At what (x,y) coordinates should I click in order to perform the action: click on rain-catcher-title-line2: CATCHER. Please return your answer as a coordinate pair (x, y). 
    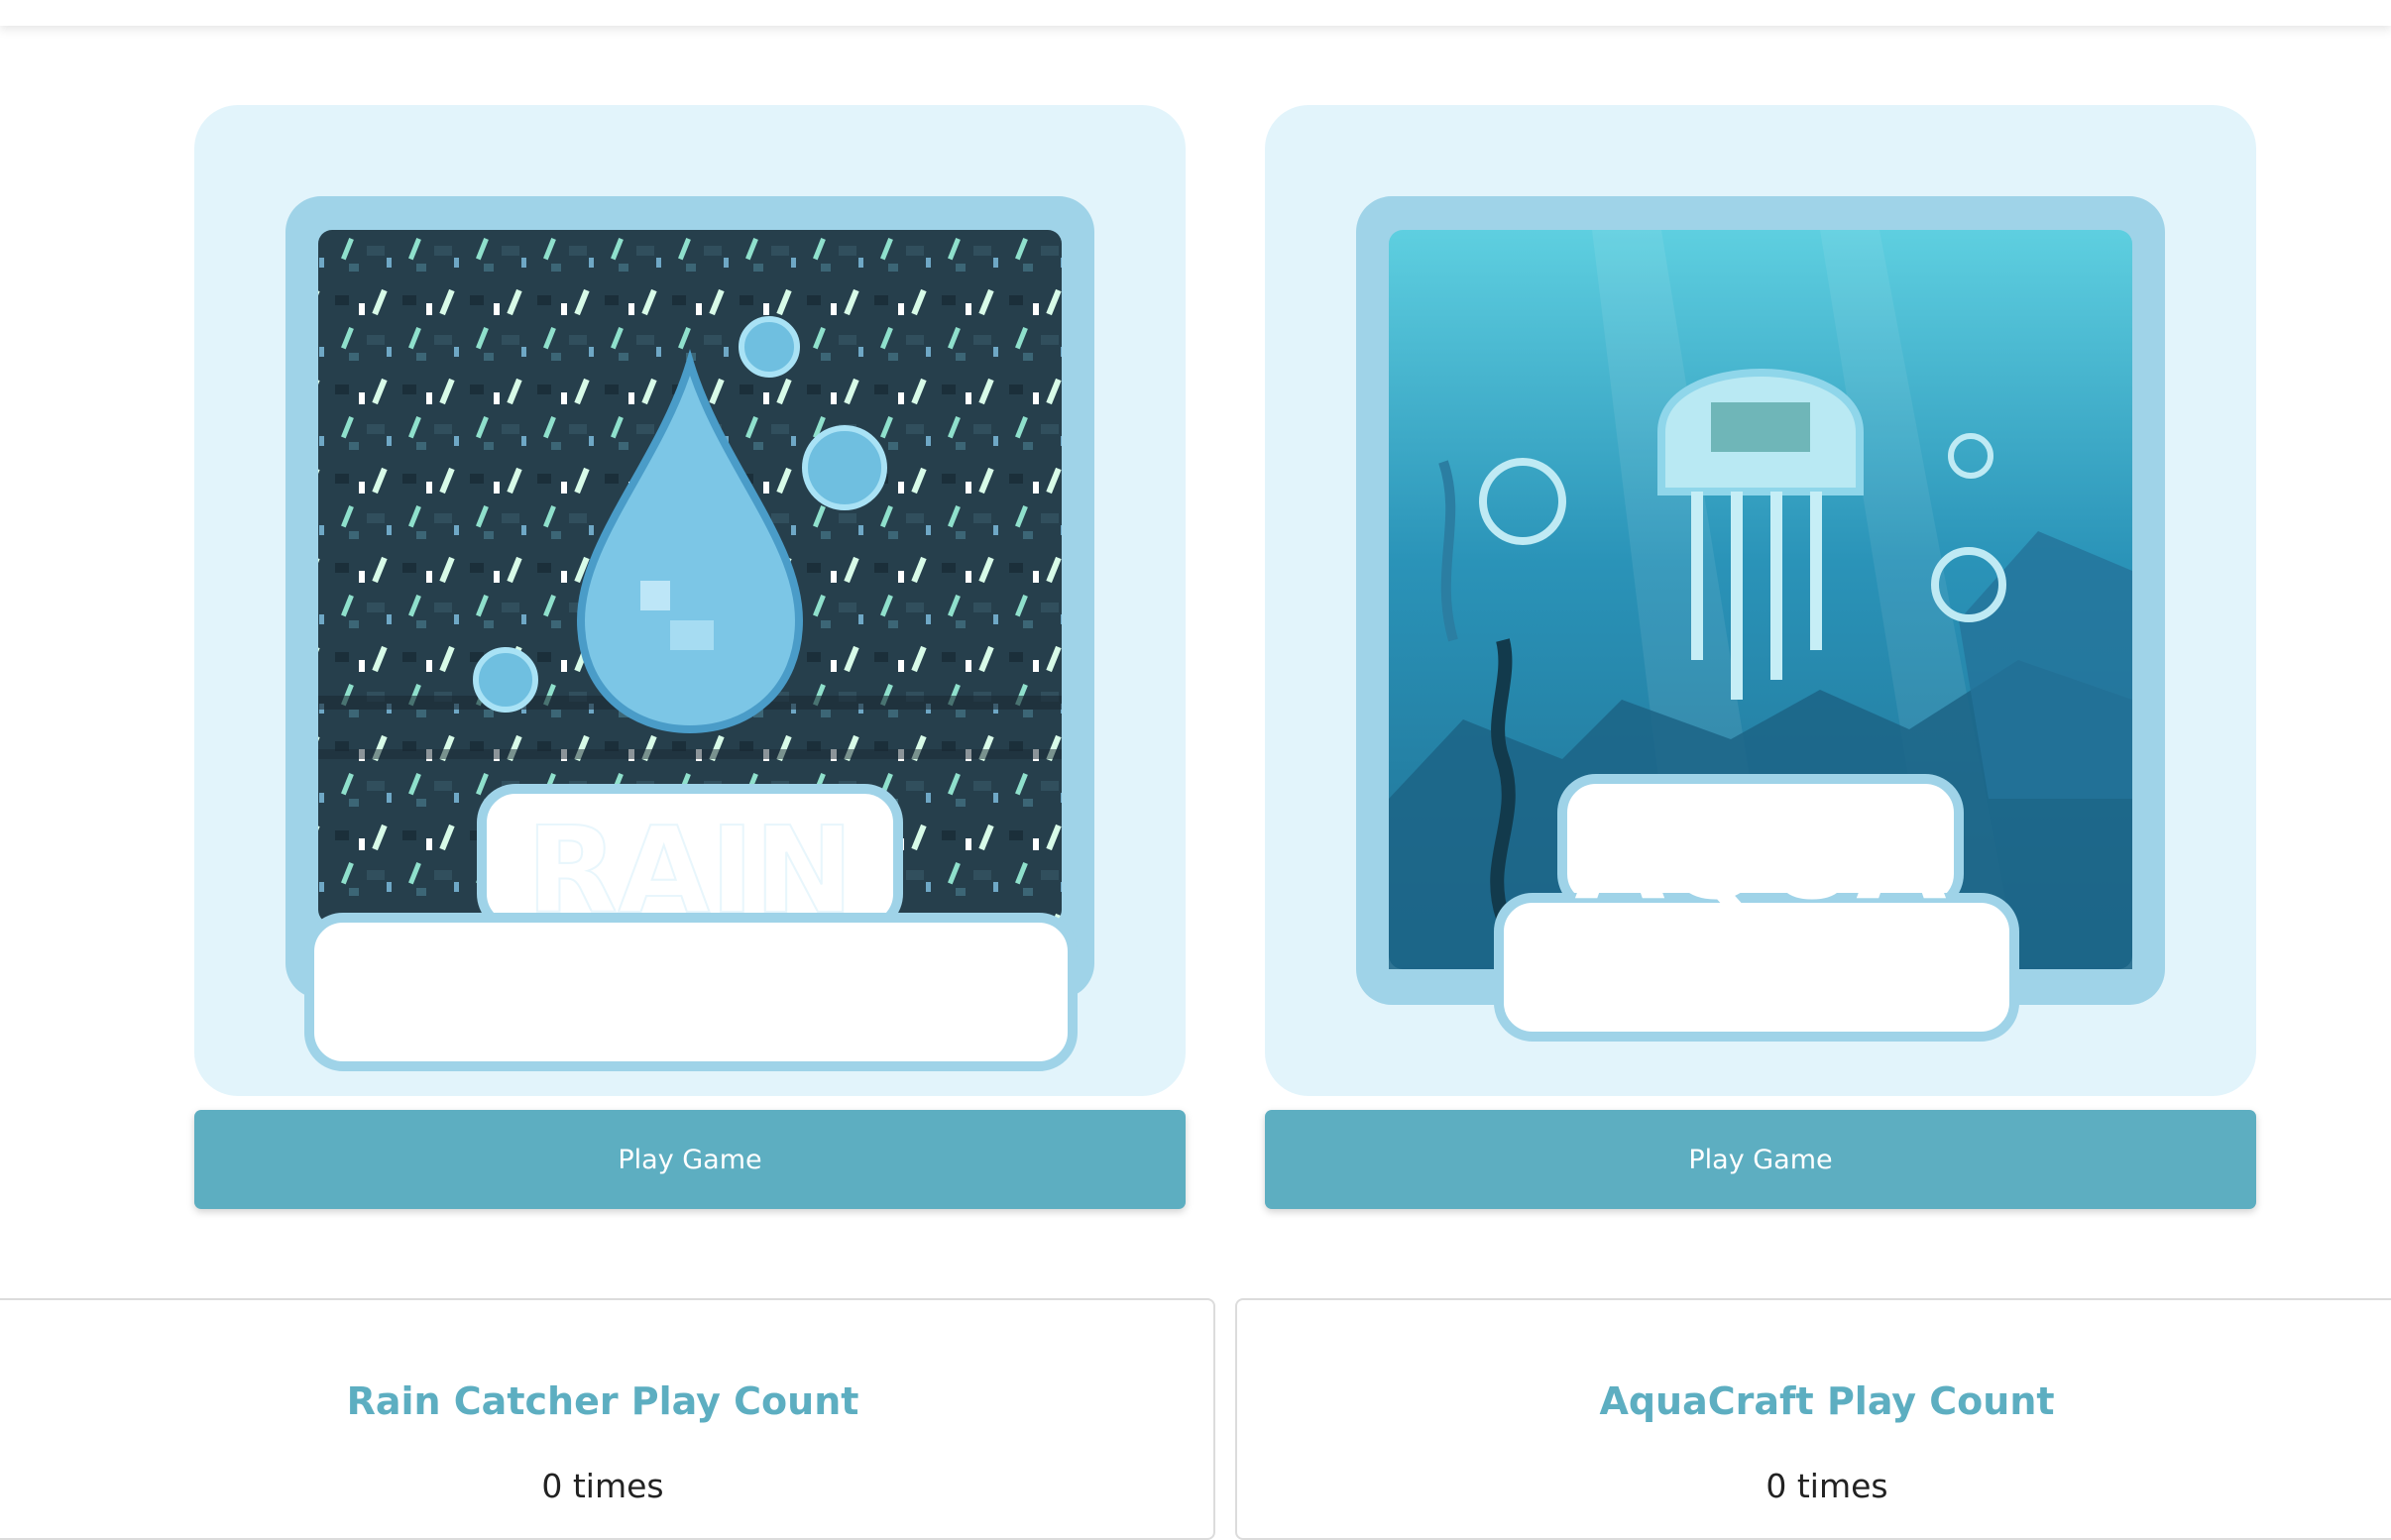
    Looking at the image, I should click on (690, 1008).